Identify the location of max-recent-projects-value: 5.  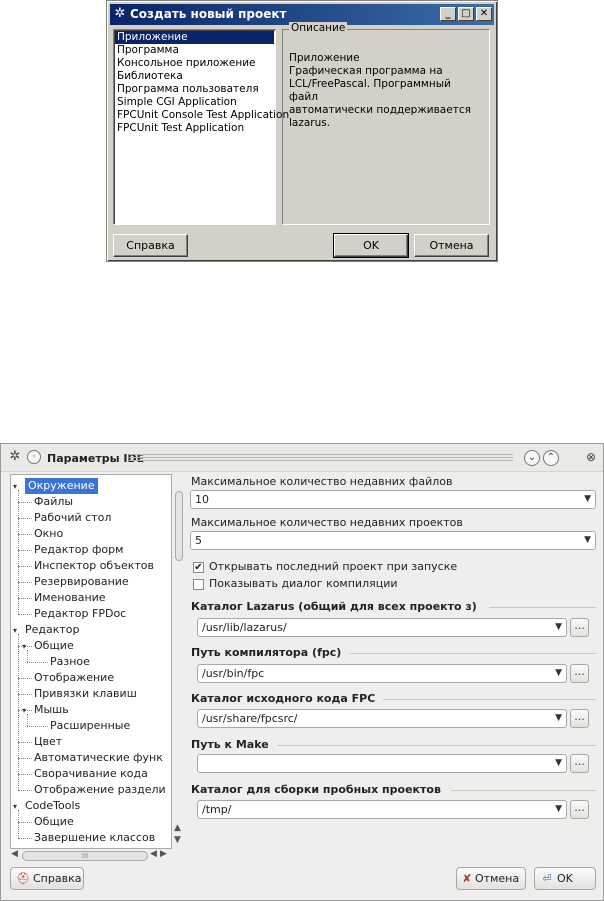
(198, 540).